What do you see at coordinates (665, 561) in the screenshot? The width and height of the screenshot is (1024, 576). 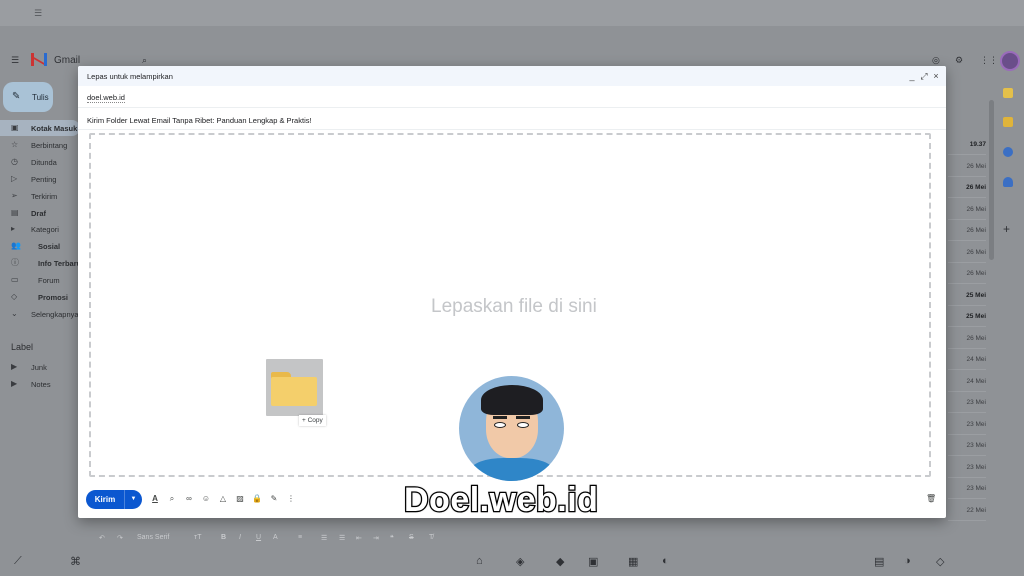 I see `taskbar-app-icon: ◐` at bounding box center [665, 561].